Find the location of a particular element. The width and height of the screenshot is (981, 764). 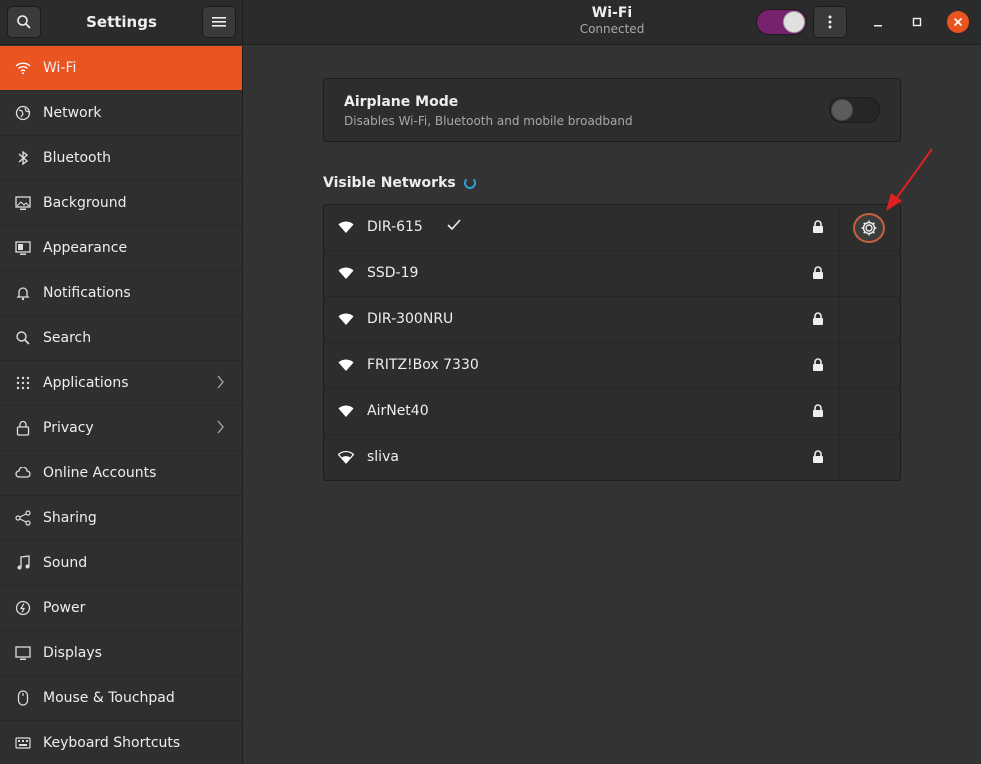

mouse-icon is located at coordinates (23, 698).